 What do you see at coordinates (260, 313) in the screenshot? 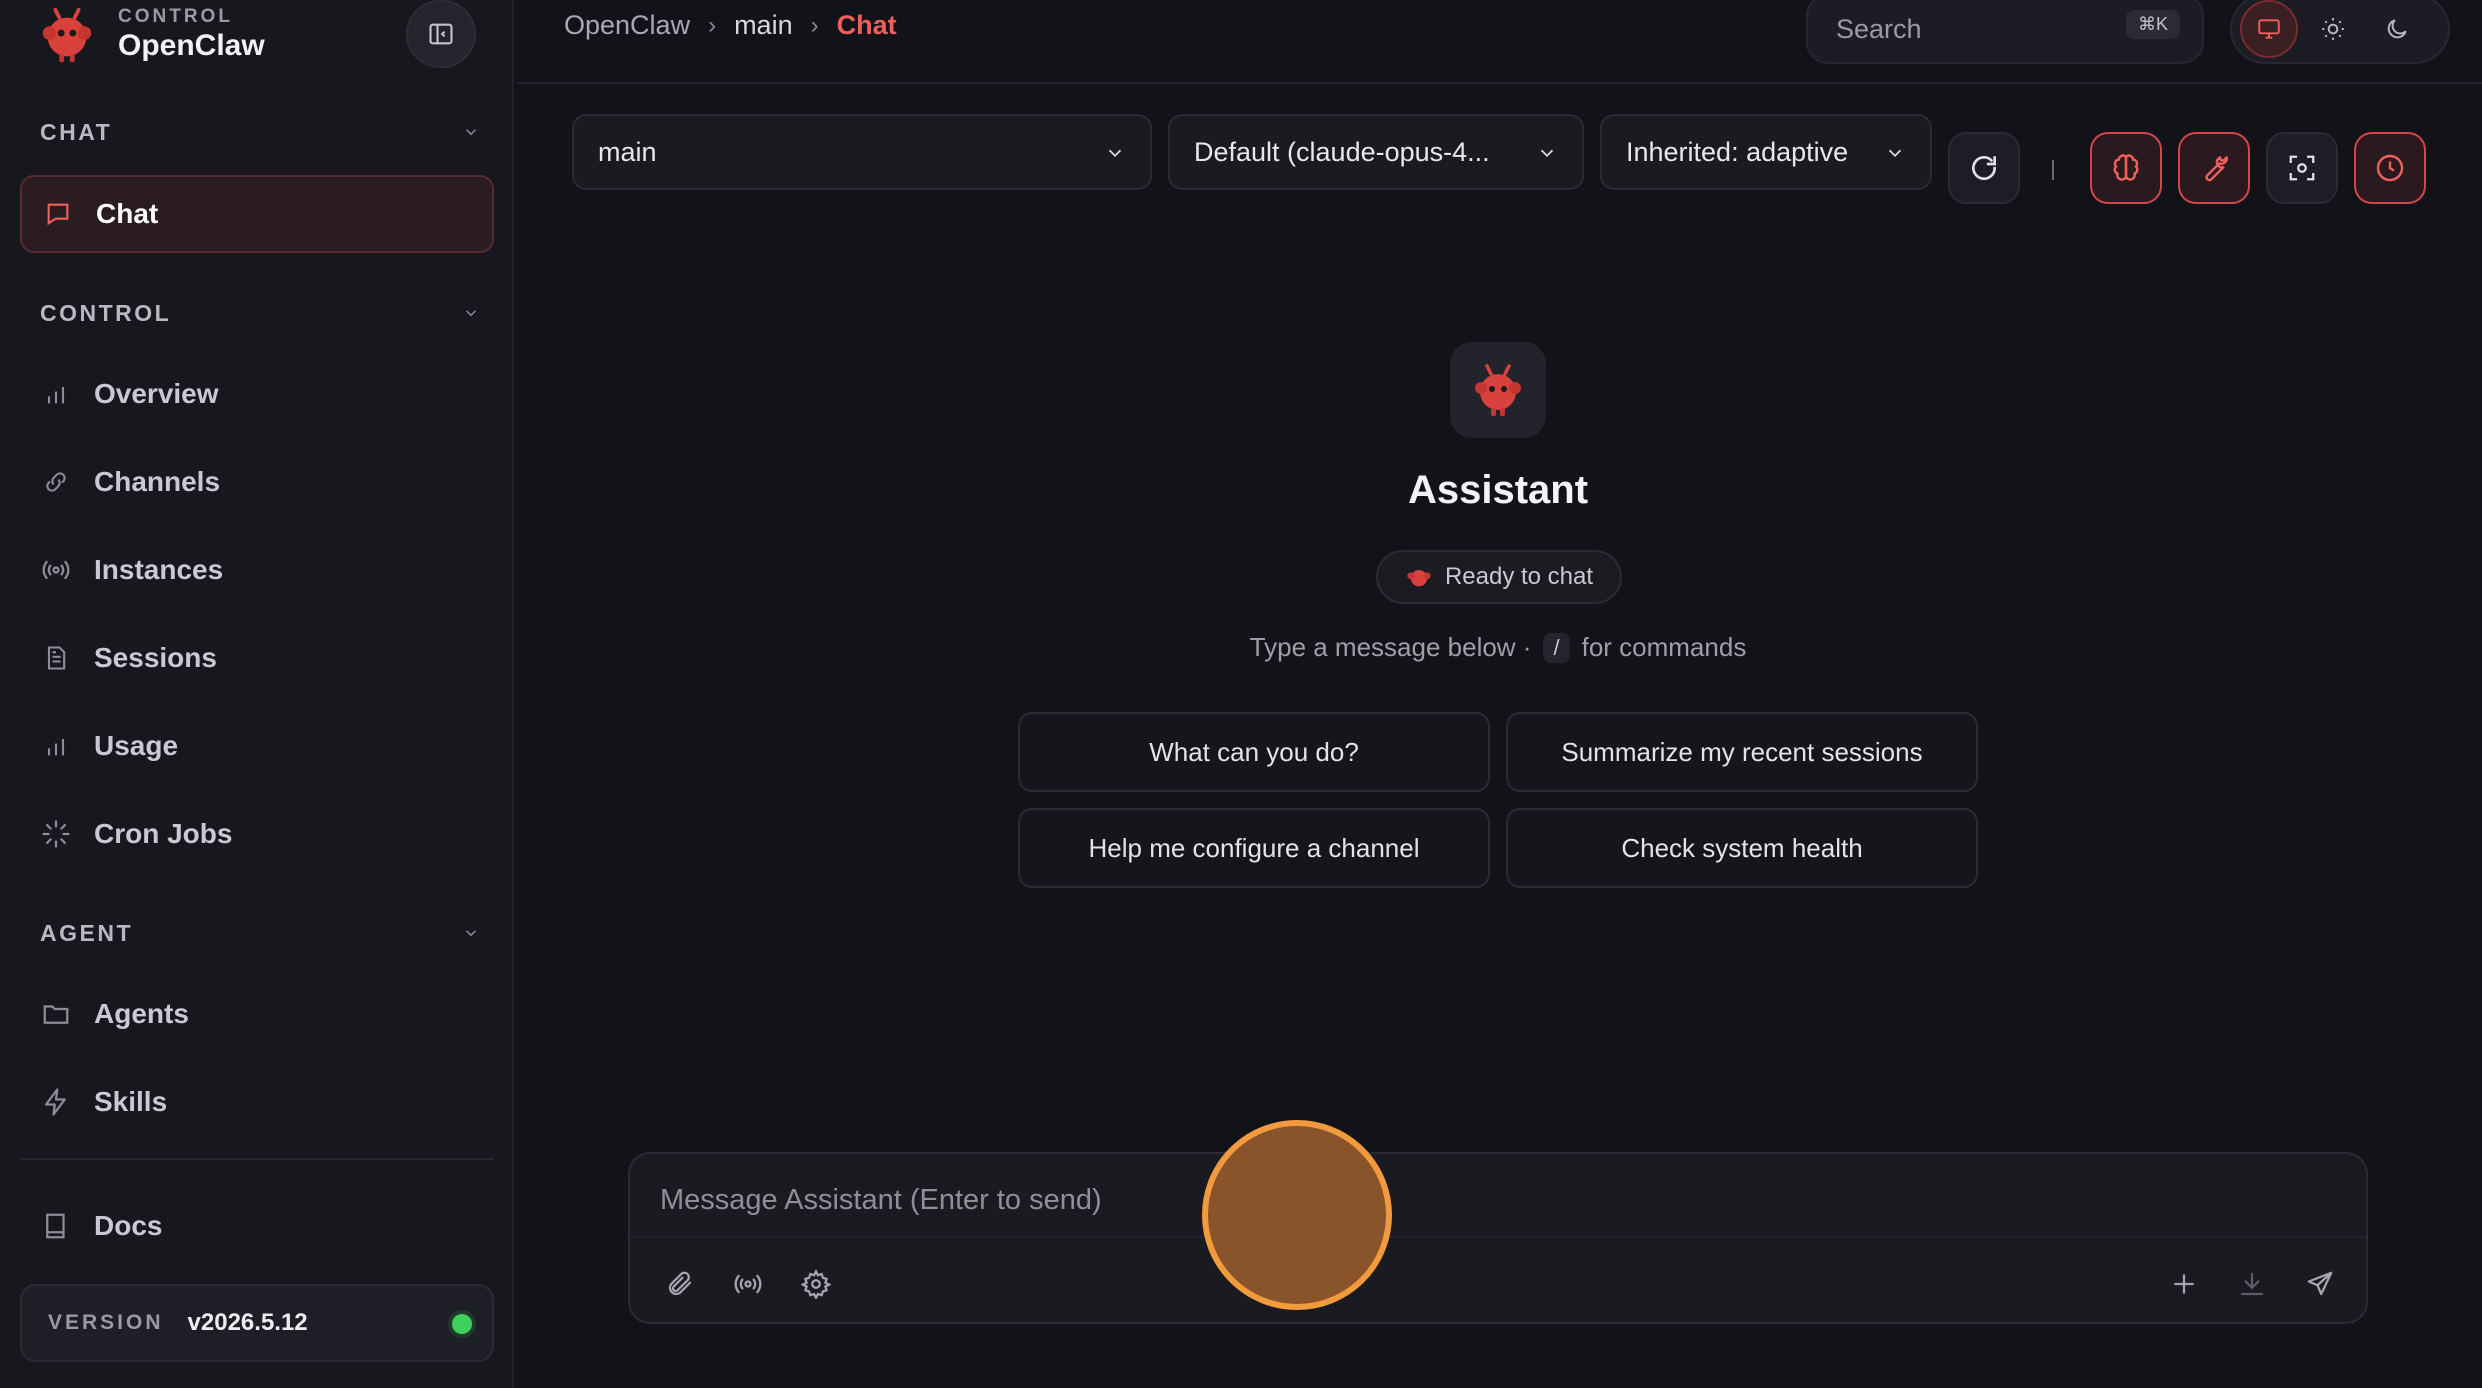
I see `section-control-header: CONTROL` at bounding box center [260, 313].